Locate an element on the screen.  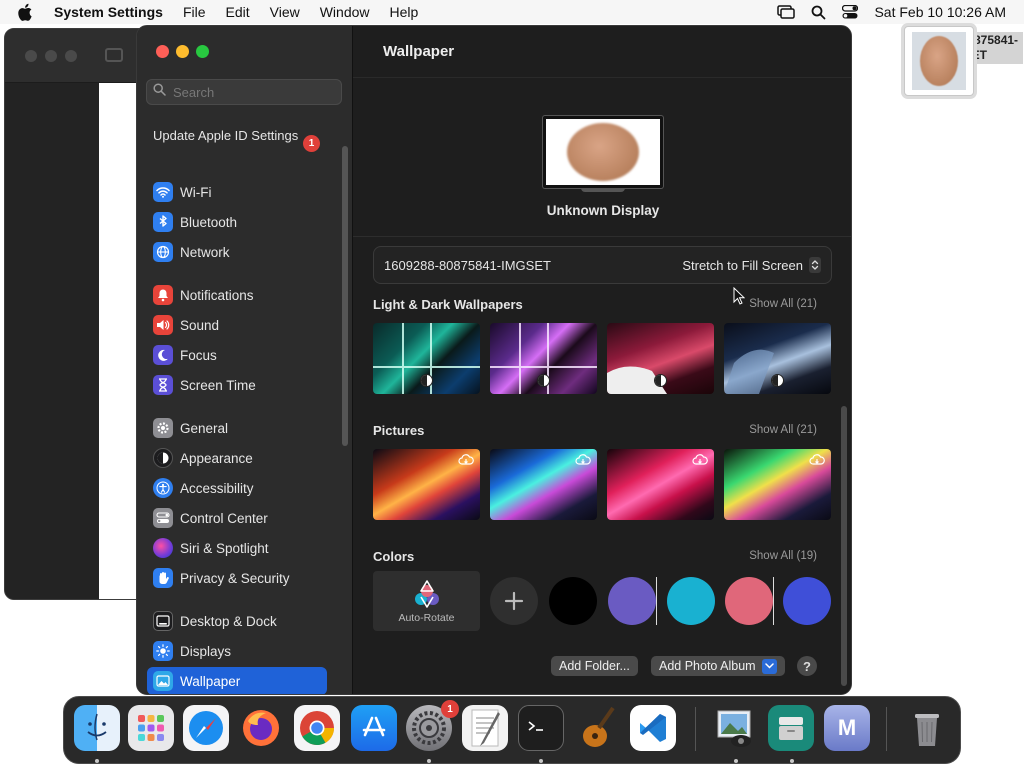
sidebar-item-screen-time: Screen Time is located at coordinates (237, 385).